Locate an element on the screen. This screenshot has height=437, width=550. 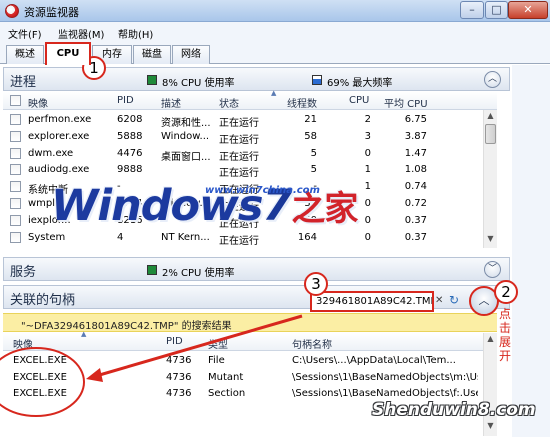
handles-scroll-up-icon: ▲ is located at coordinates (490, 340).